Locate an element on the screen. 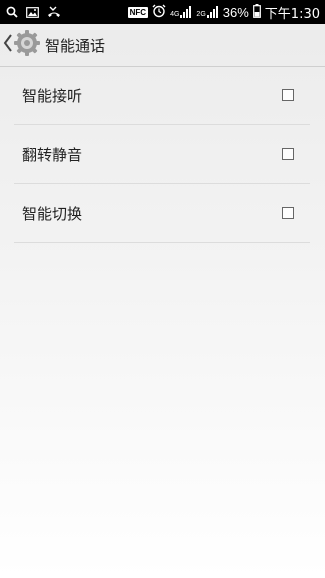  smart-answer-checkbox is located at coordinates (288, 95).